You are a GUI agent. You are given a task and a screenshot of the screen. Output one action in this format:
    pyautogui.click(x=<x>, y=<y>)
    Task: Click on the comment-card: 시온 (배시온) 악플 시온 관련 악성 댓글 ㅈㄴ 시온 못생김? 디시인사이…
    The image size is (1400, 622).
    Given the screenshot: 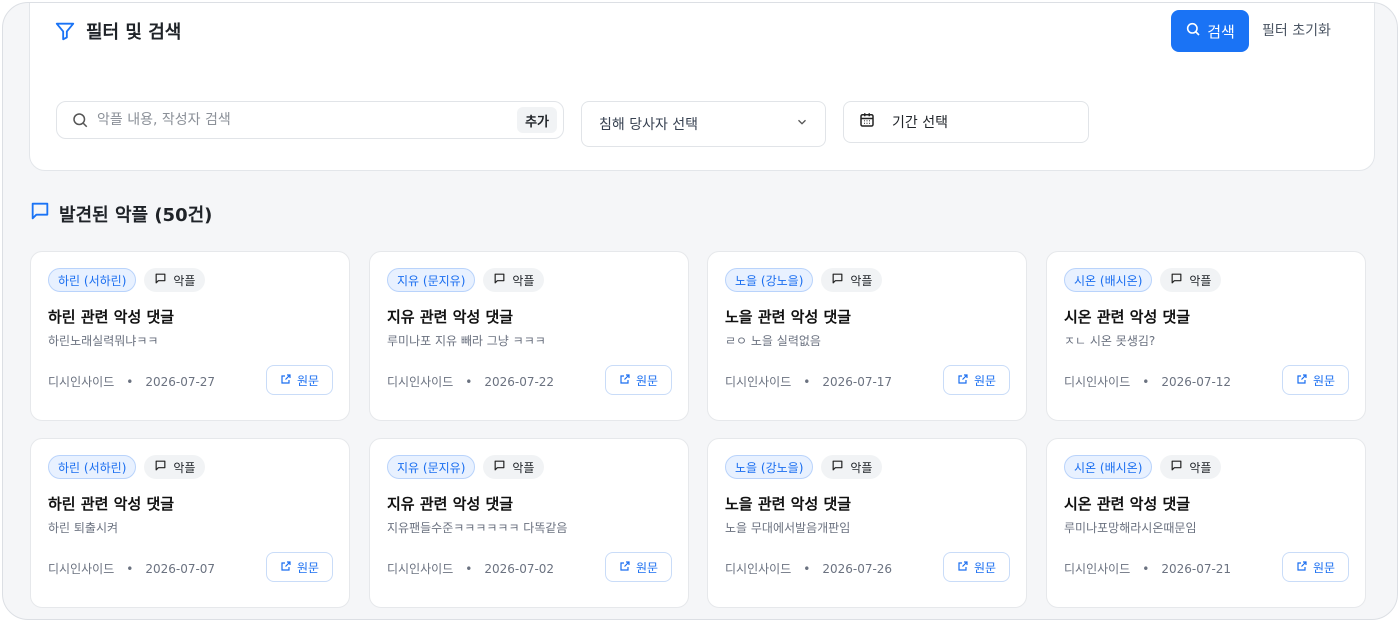 What is the action you would take?
    pyautogui.click(x=1206, y=336)
    